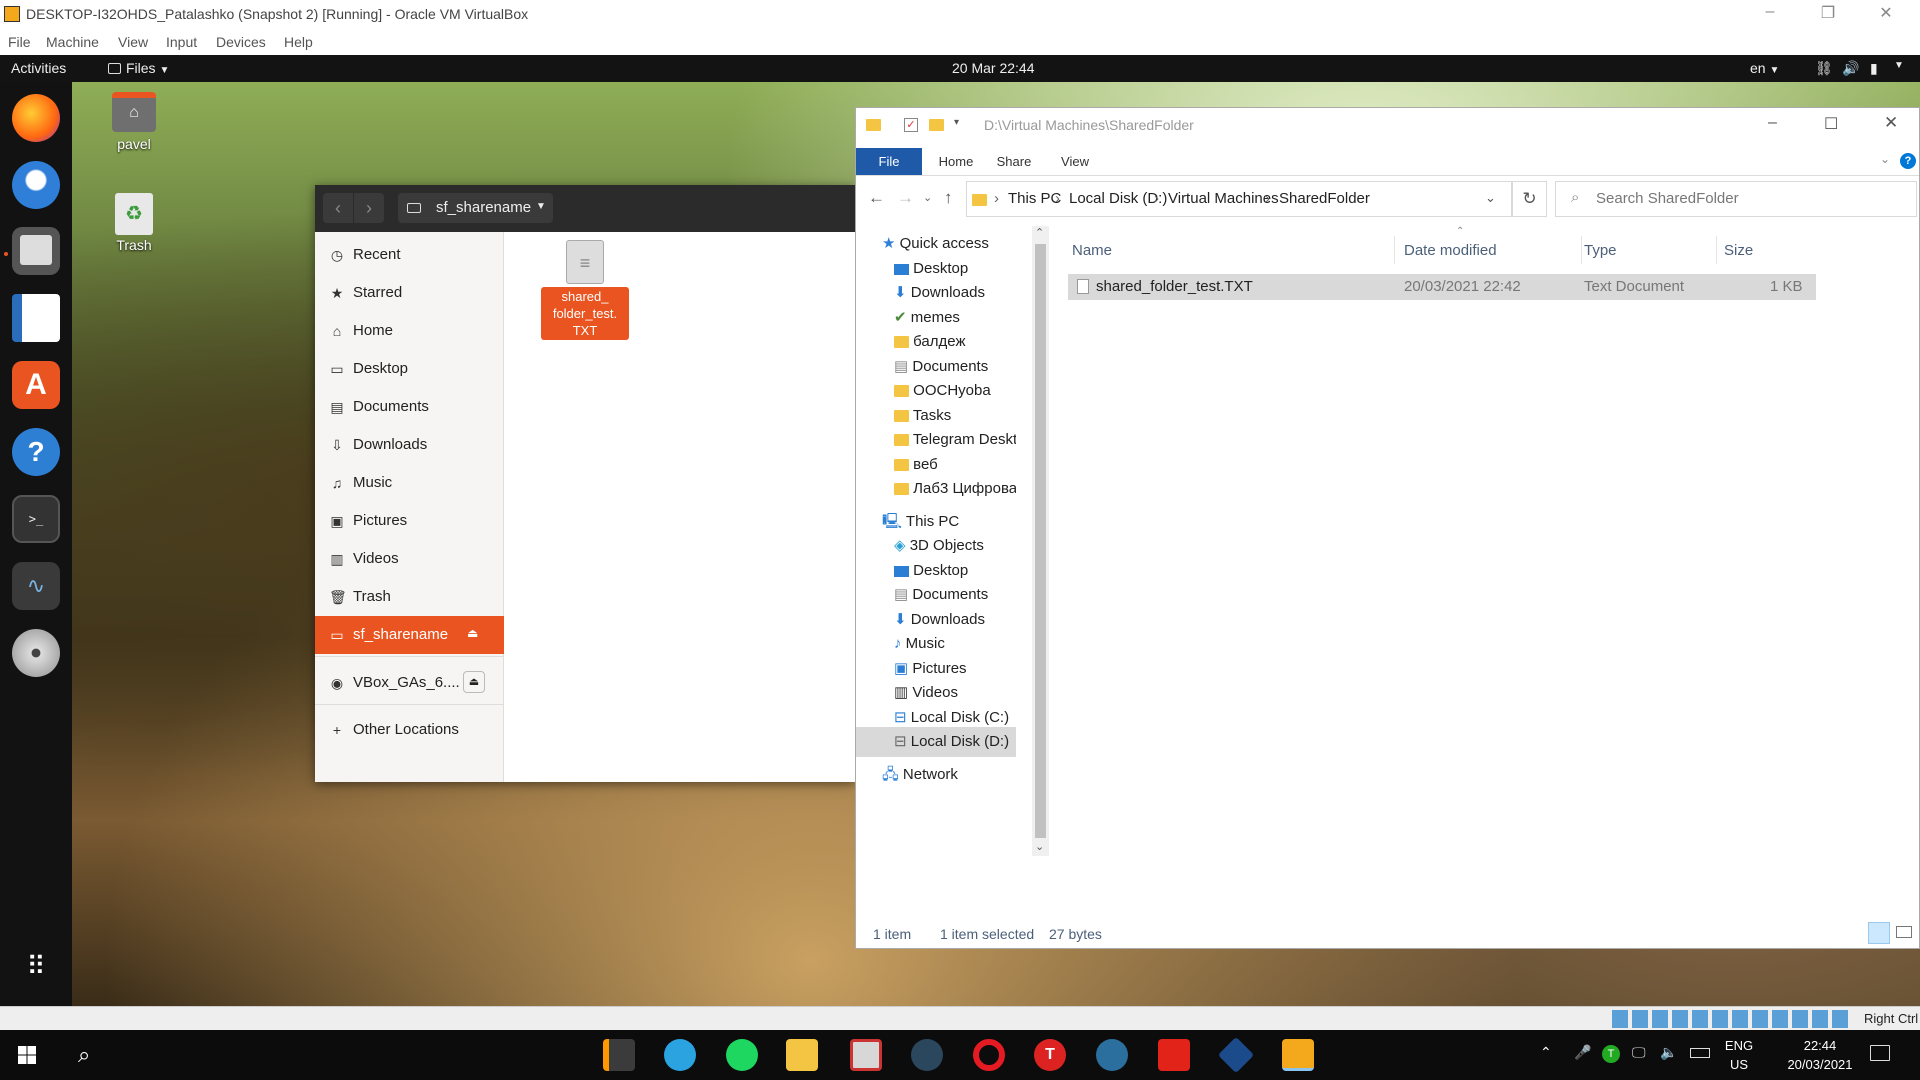 The image size is (1920, 1080). What do you see at coordinates (1764, 68) in the screenshot?
I see `language-indicator: en ▼` at bounding box center [1764, 68].